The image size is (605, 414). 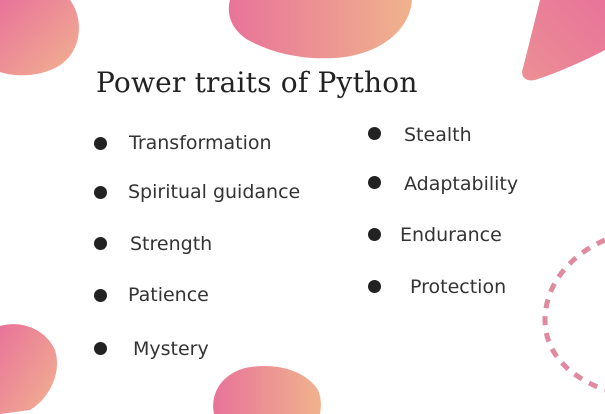 What do you see at coordinates (461, 184) in the screenshot?
I see `trait-label: Adaptability` at bounding box center [461, 184].